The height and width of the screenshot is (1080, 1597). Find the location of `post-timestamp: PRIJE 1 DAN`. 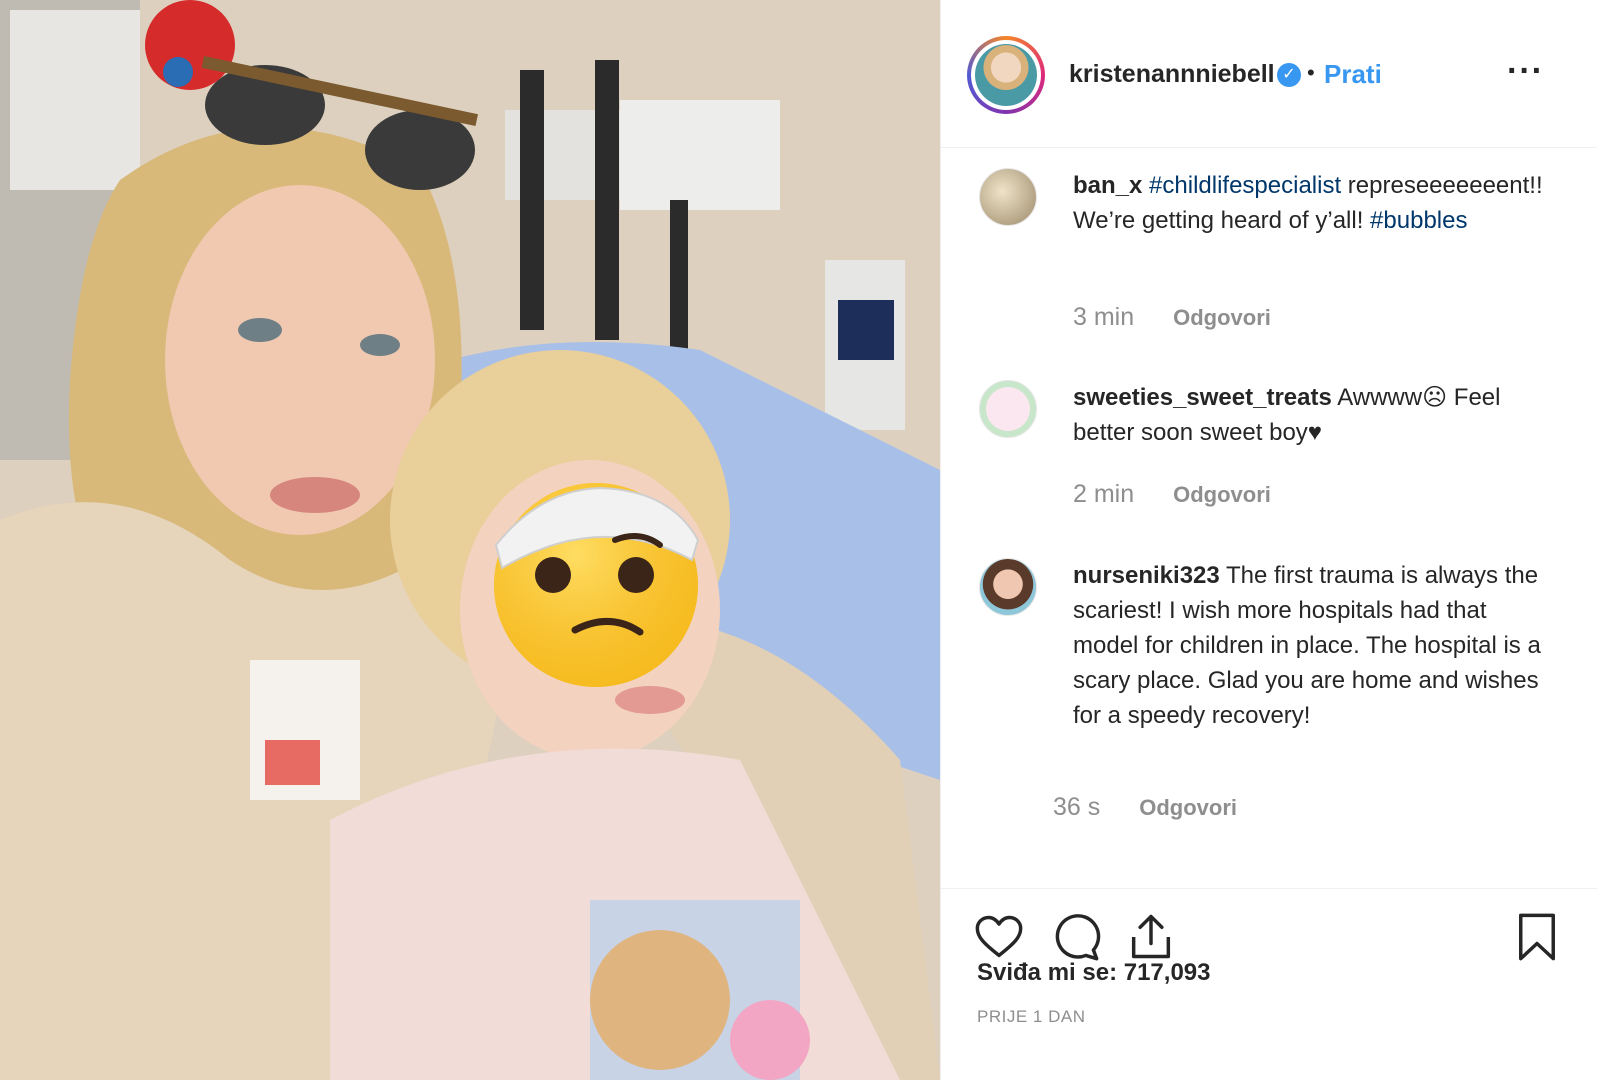

post-timestamp: PRIJE 1 DAN is located at coordinates (1031, 1016).